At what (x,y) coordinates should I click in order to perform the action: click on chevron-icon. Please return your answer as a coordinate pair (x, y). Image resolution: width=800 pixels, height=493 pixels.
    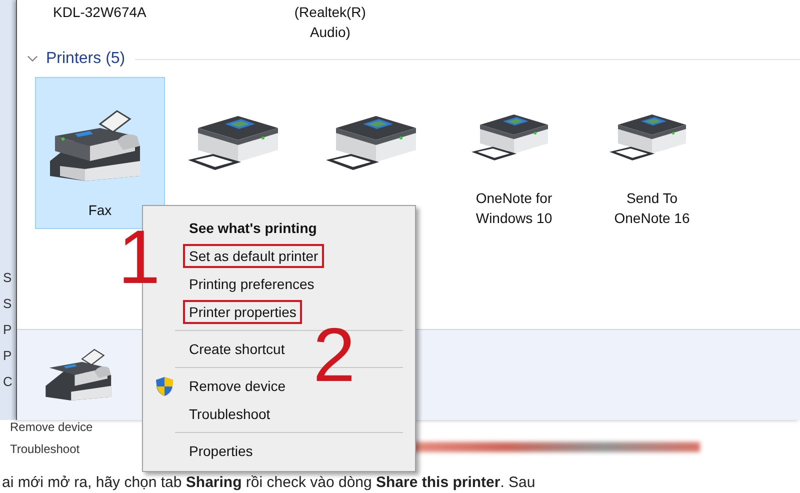
    Looking at the image, I should click on (32, 59).